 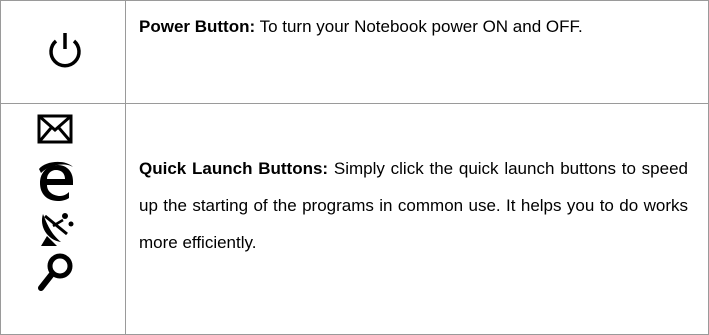 I want to click on satellite-dish-icon, so click(x=56, y=228).